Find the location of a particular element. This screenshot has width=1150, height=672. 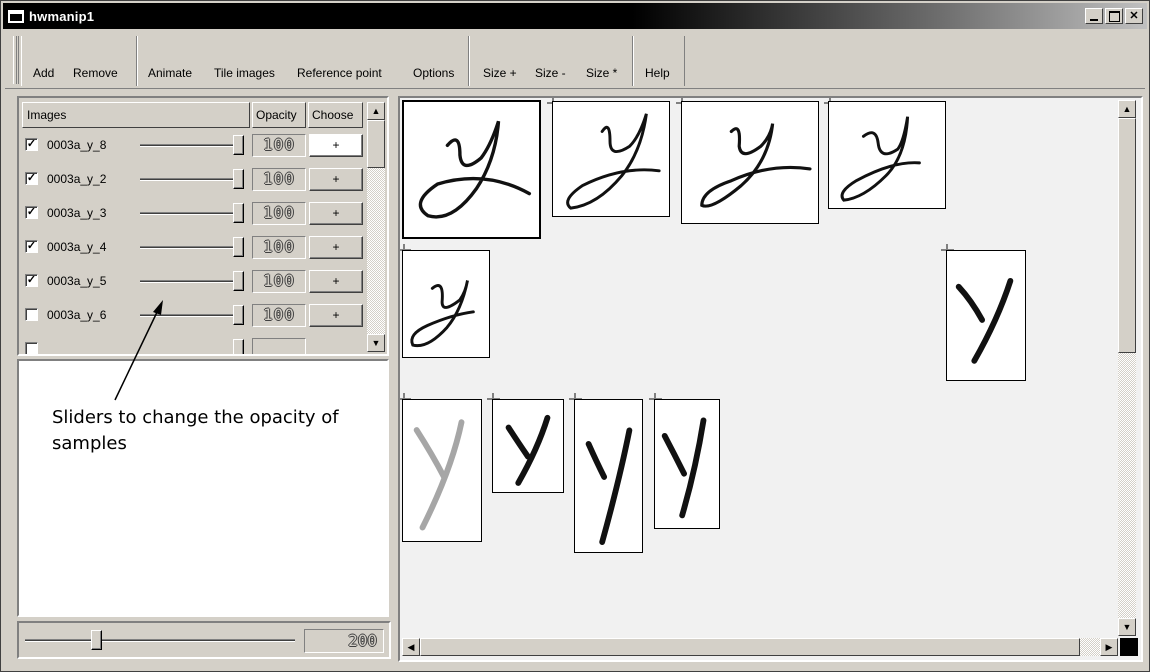

options-button: Options is located at coordinates (433, 73).